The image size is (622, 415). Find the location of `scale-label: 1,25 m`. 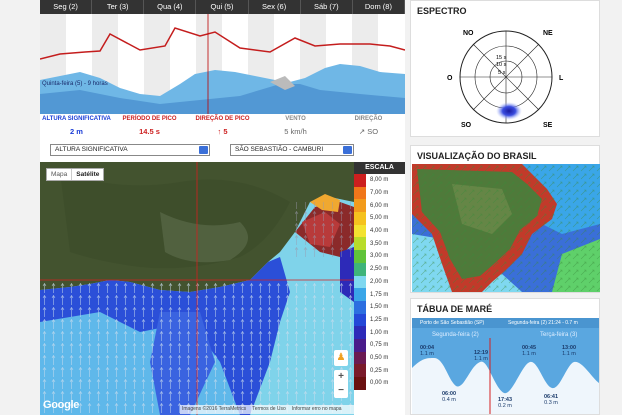

scale-label: 1,25 m is located at coordinates (379, 319).